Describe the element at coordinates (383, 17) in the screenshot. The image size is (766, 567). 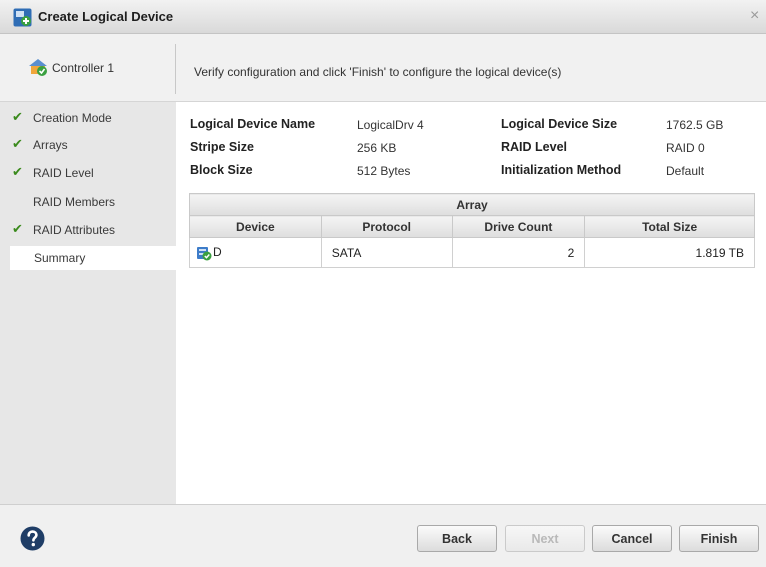
I see `title-bar: Create Logical Device ×` at that location.